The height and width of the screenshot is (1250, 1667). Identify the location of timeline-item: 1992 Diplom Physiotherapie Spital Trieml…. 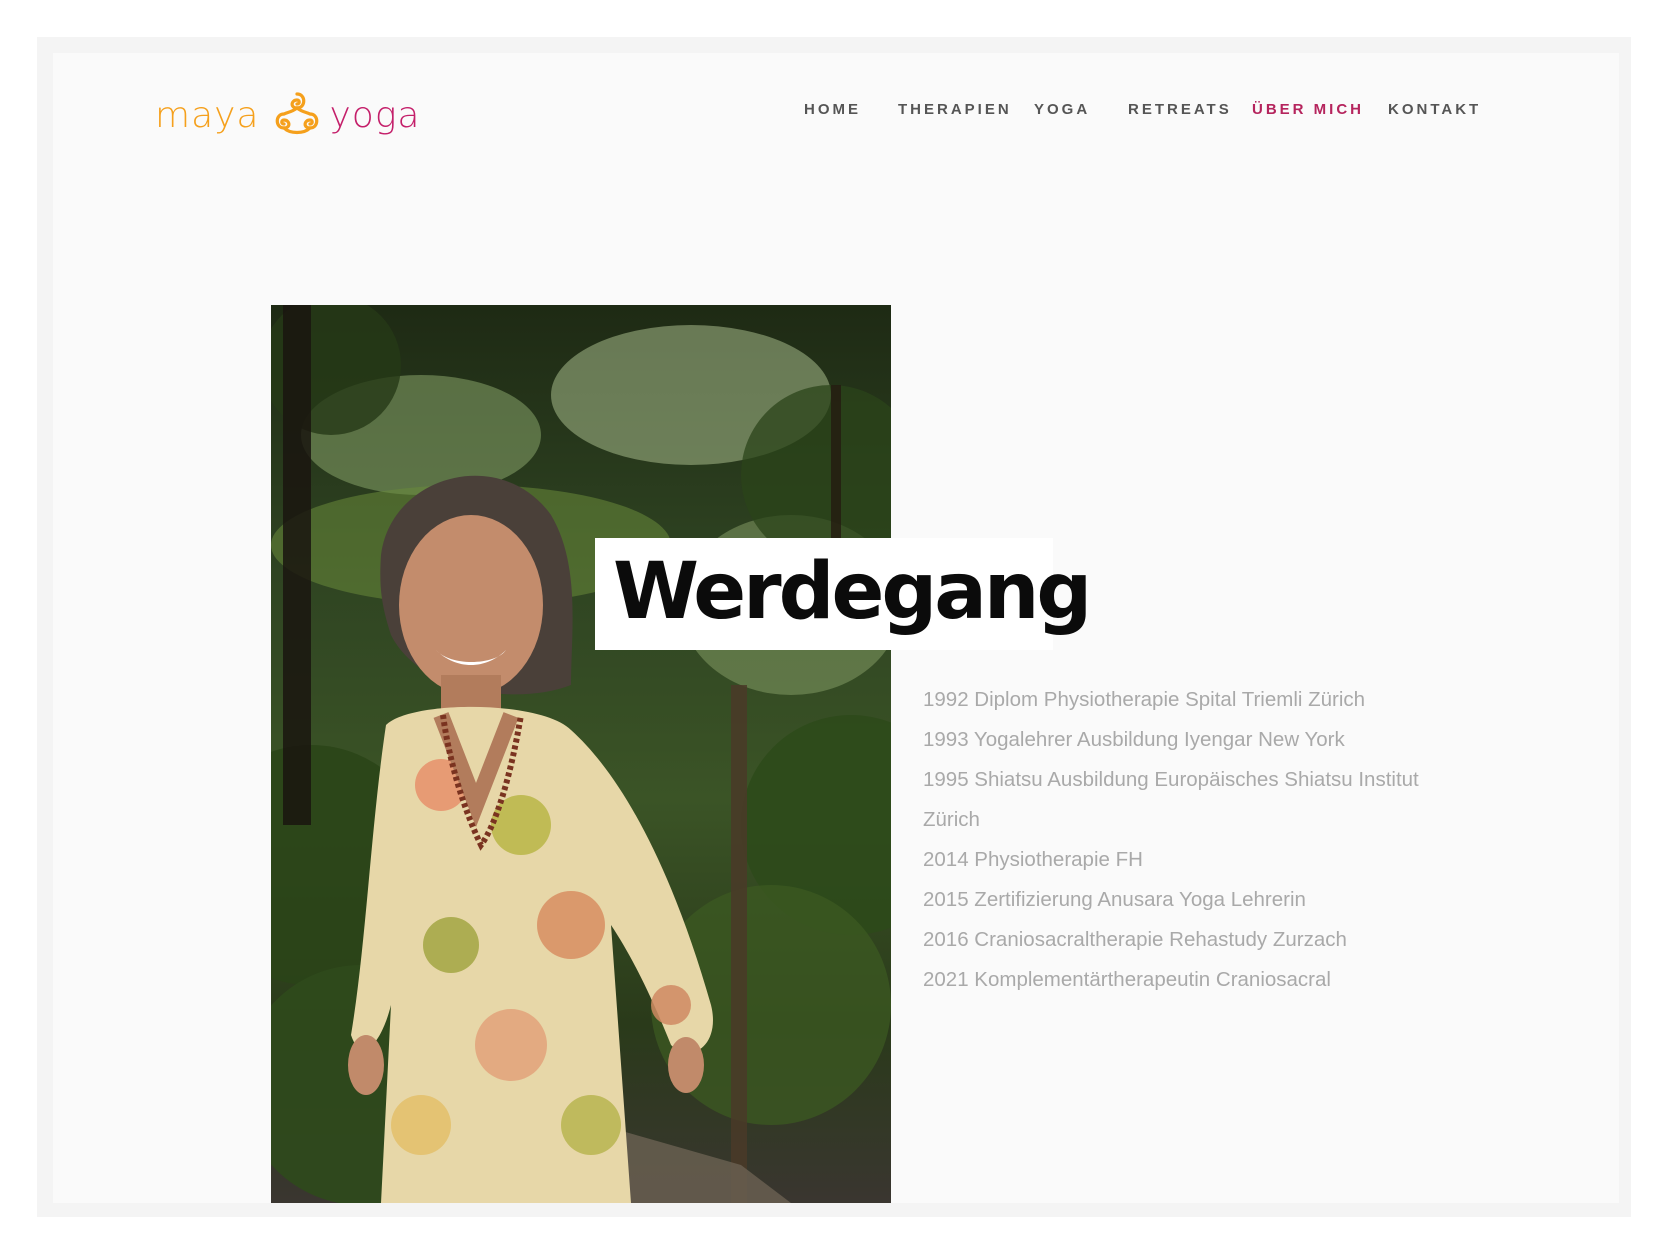
(1144, 699).